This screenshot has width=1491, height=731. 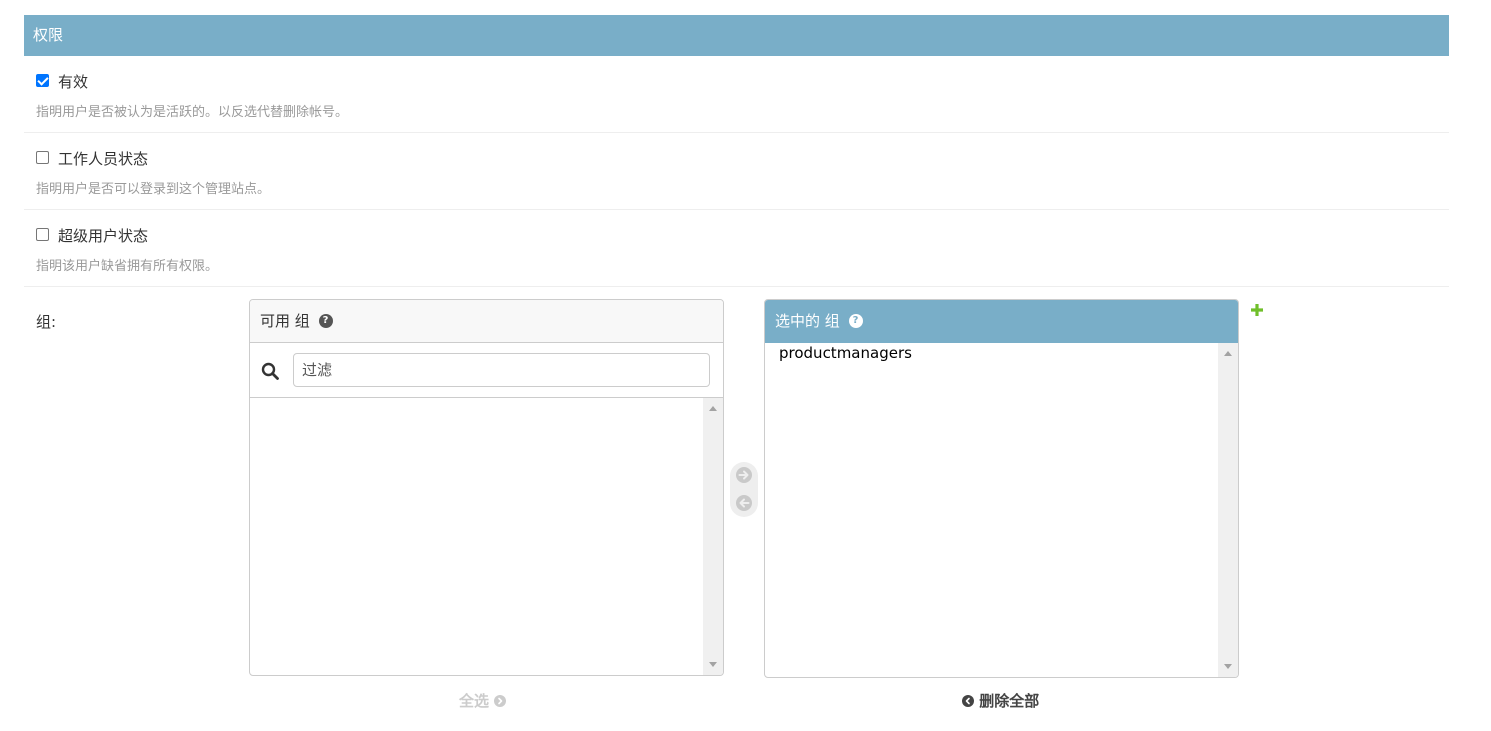 What do you see at coordinates (103, 158) in the screenshot?
I see `staff-status-label: 工作人员状态` at bounding box center [103, 158].